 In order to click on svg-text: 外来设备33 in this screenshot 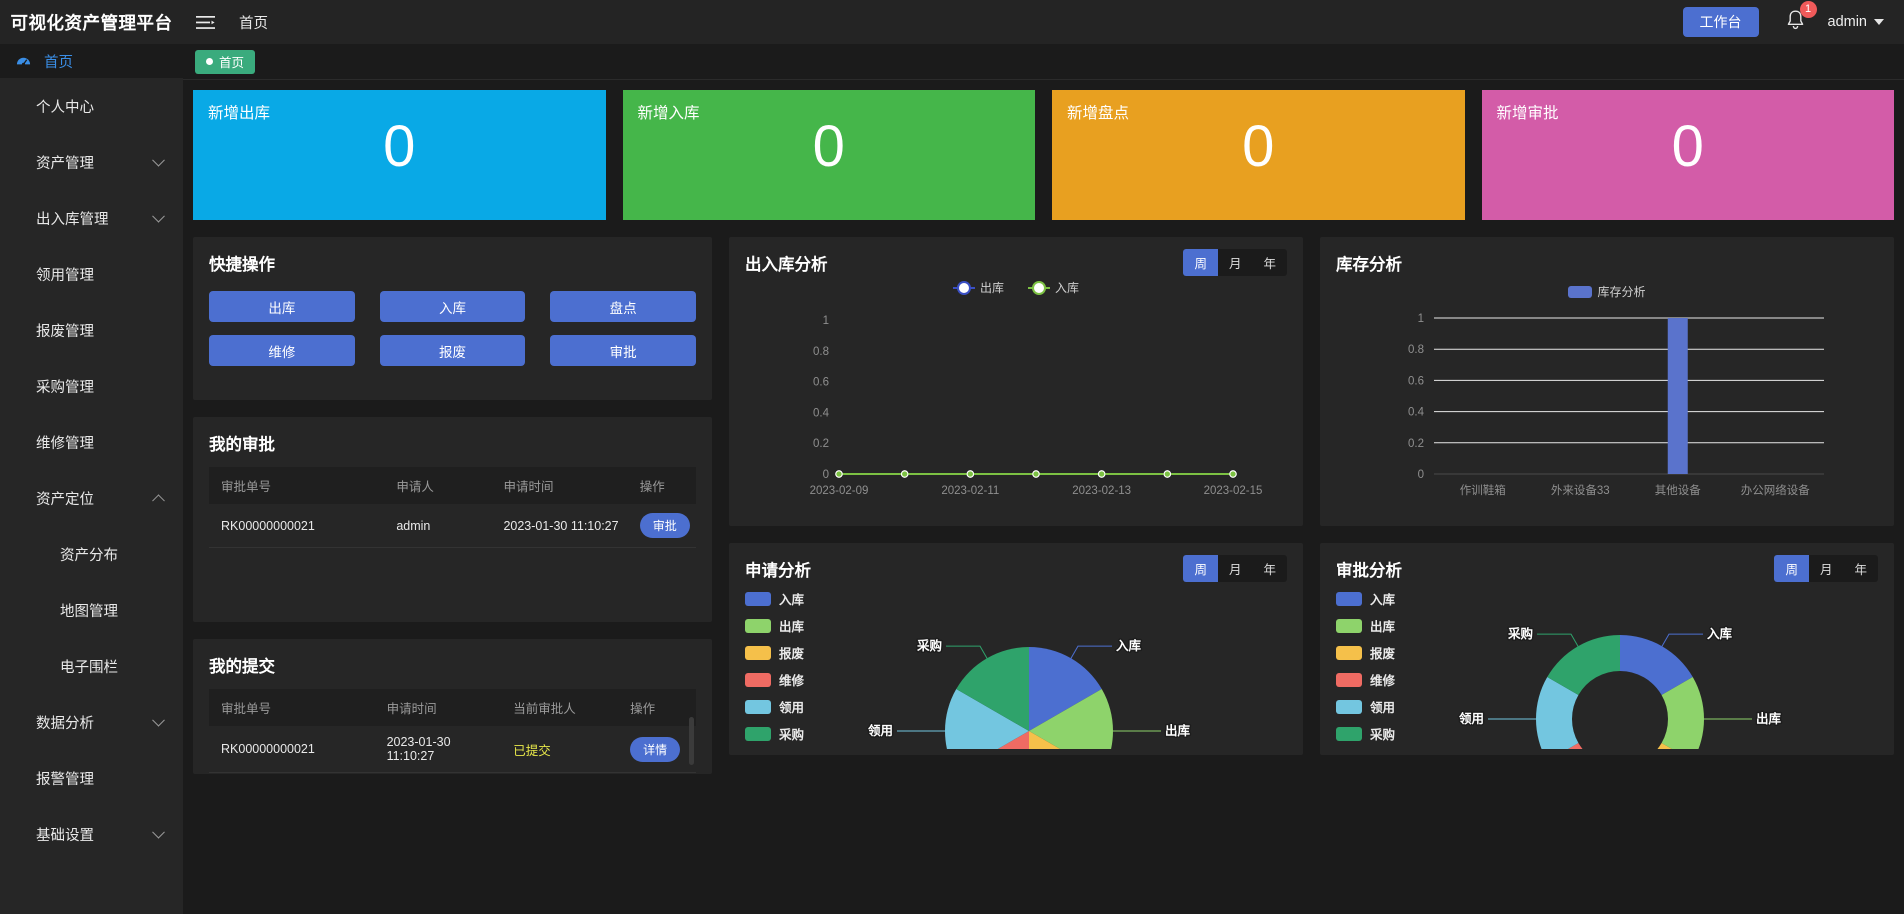, I will do `click(1580, 490)`.